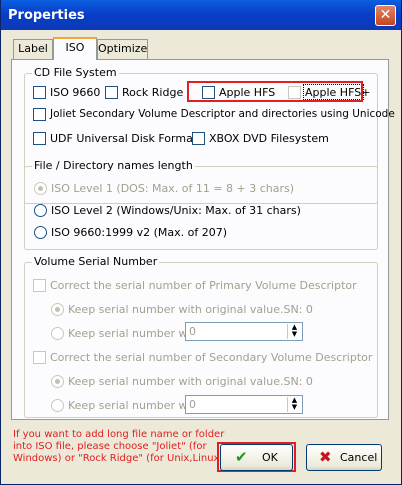  I want to click on secondary-serial-stepper: 0 ▲ ▼, so click(244, 404).